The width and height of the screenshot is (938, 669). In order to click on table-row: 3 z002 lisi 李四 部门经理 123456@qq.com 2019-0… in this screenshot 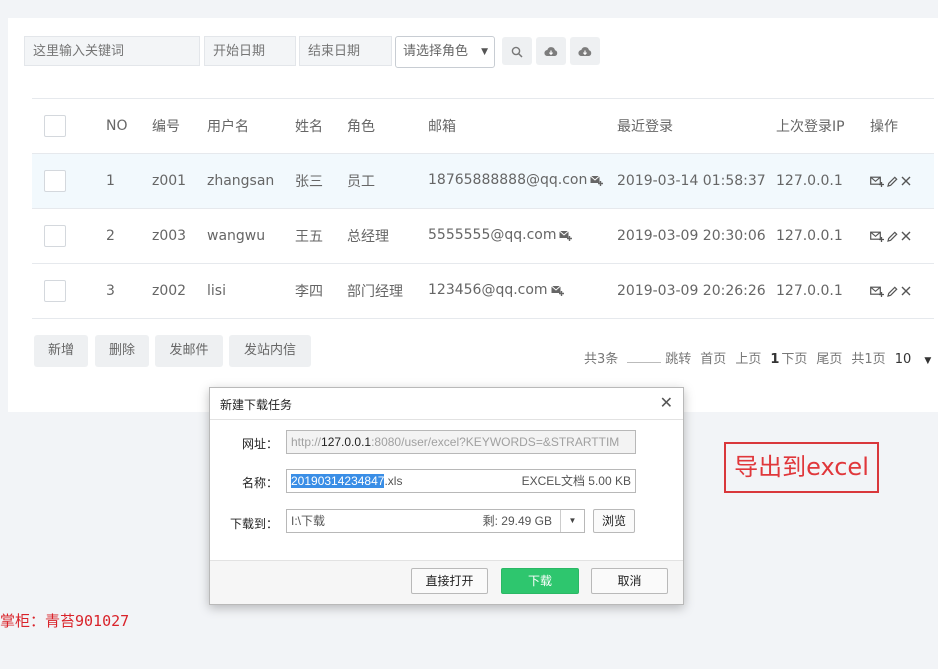, I will do `click(483, 291)`.